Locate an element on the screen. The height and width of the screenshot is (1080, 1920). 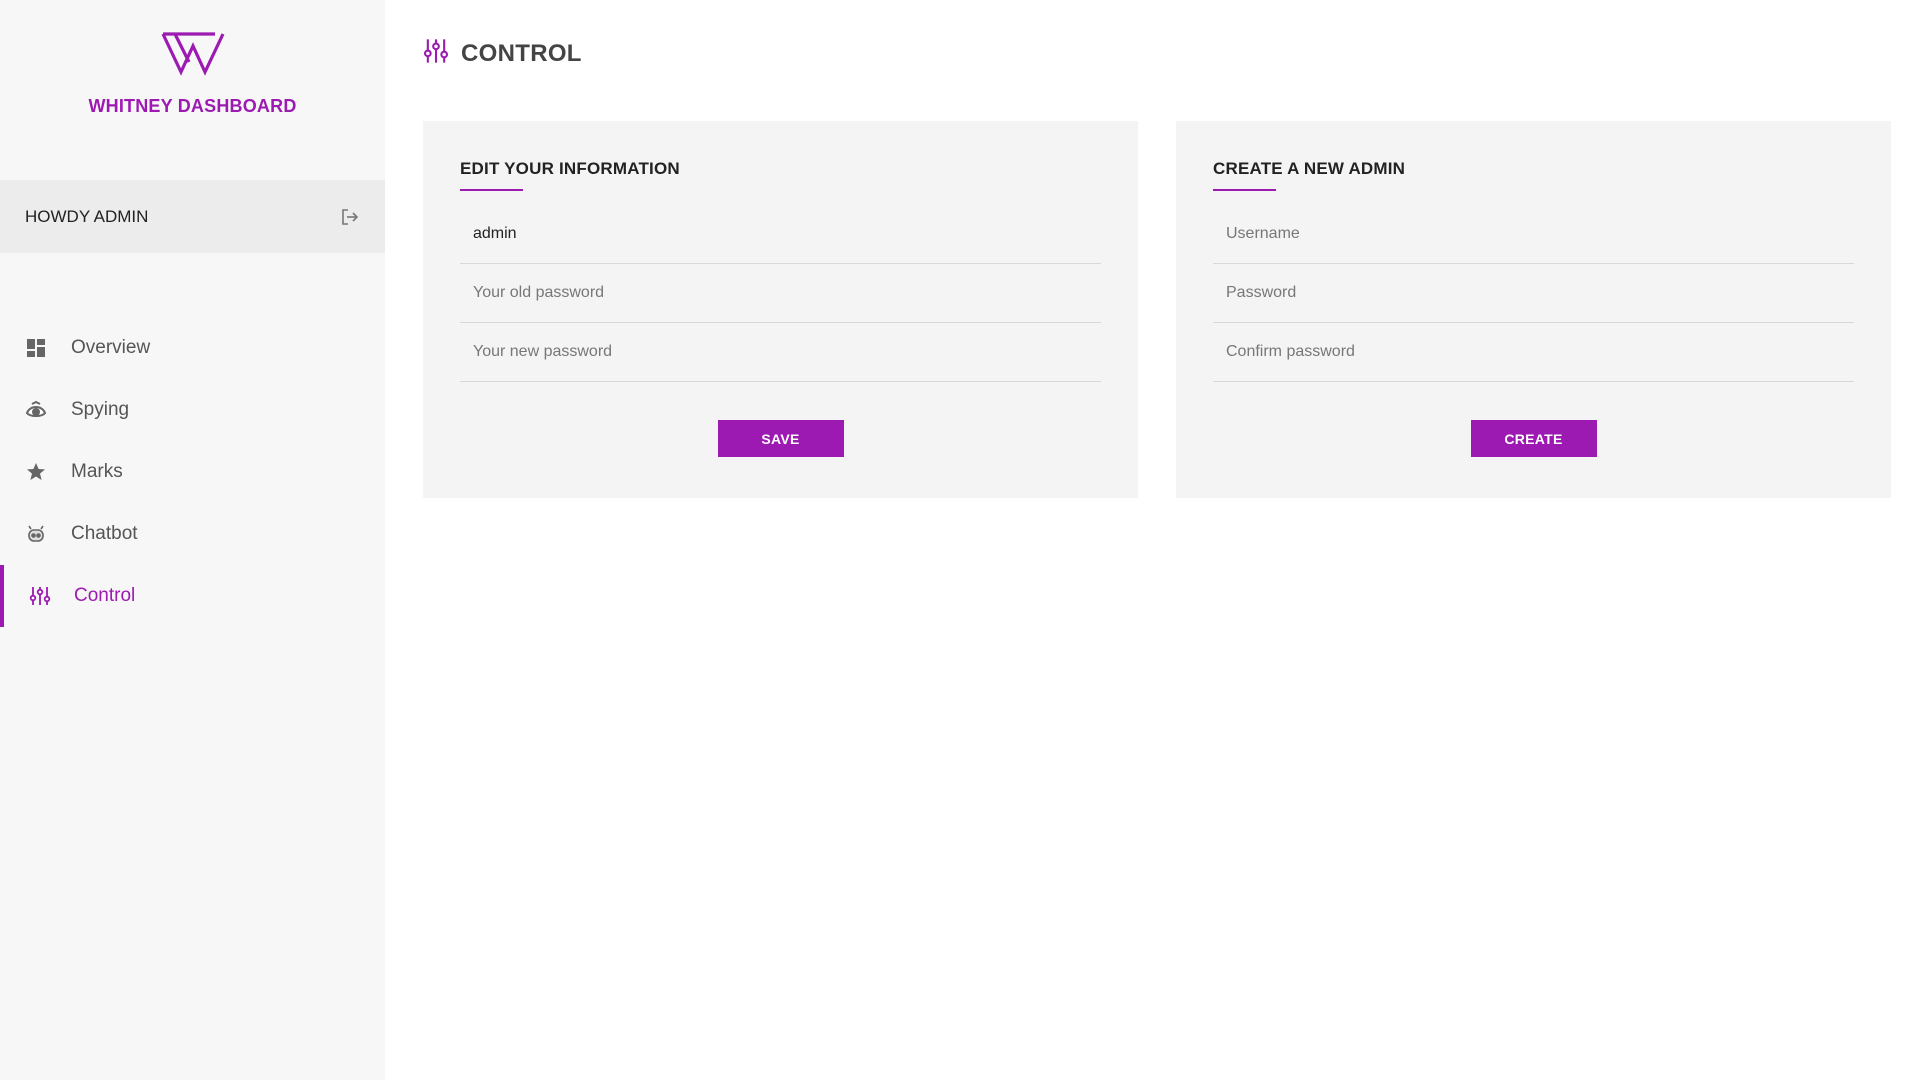
new-admin-password-field-wrapper is located at coordinates (1533, 293).